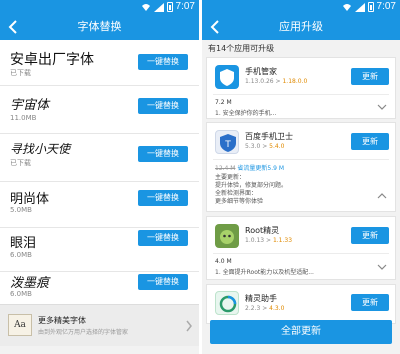 The image size is (400, 354). Describe the element at coordinates (301, 48) in the screenshot. I see `upgrade-count-bar: 有14个应用可升级` at that location.